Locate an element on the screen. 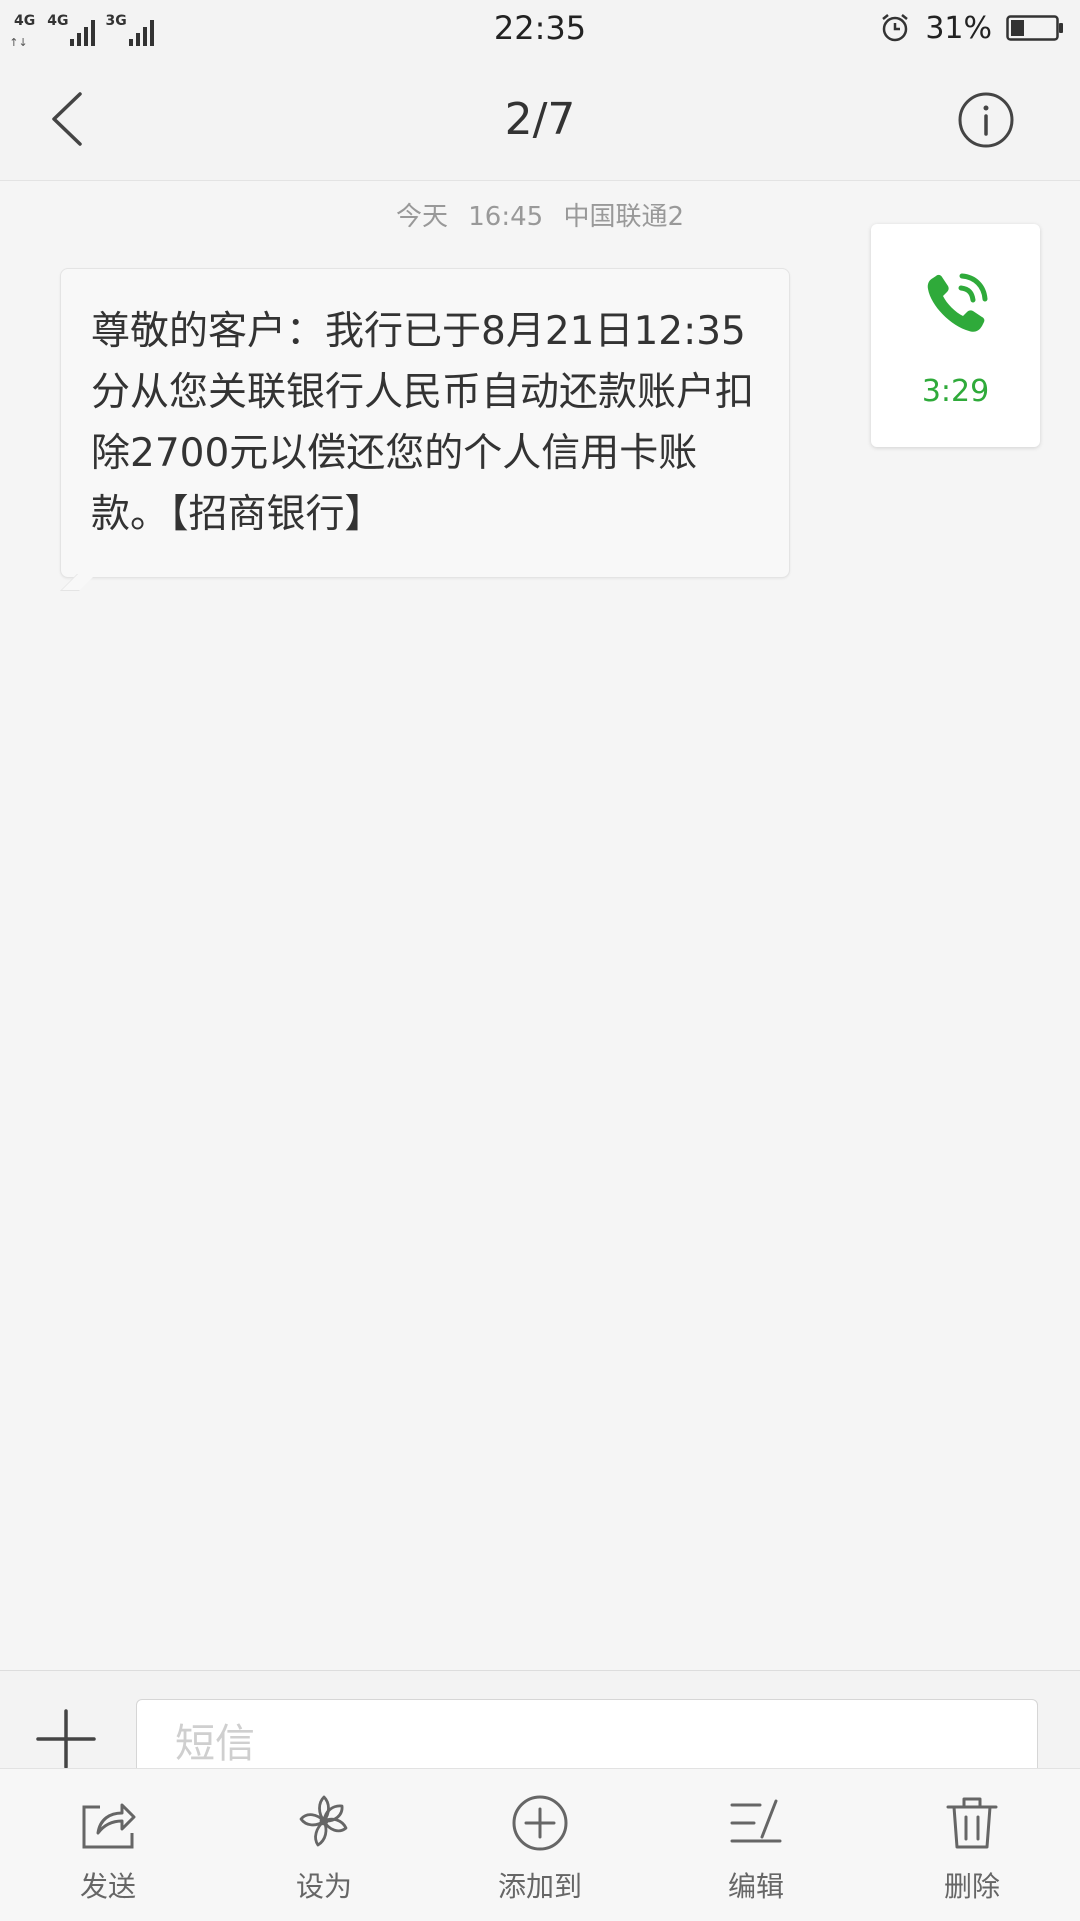 This screenshot has width=1080, height=1921. edit-label: 编辑 is located at coordinates (755, 1886).